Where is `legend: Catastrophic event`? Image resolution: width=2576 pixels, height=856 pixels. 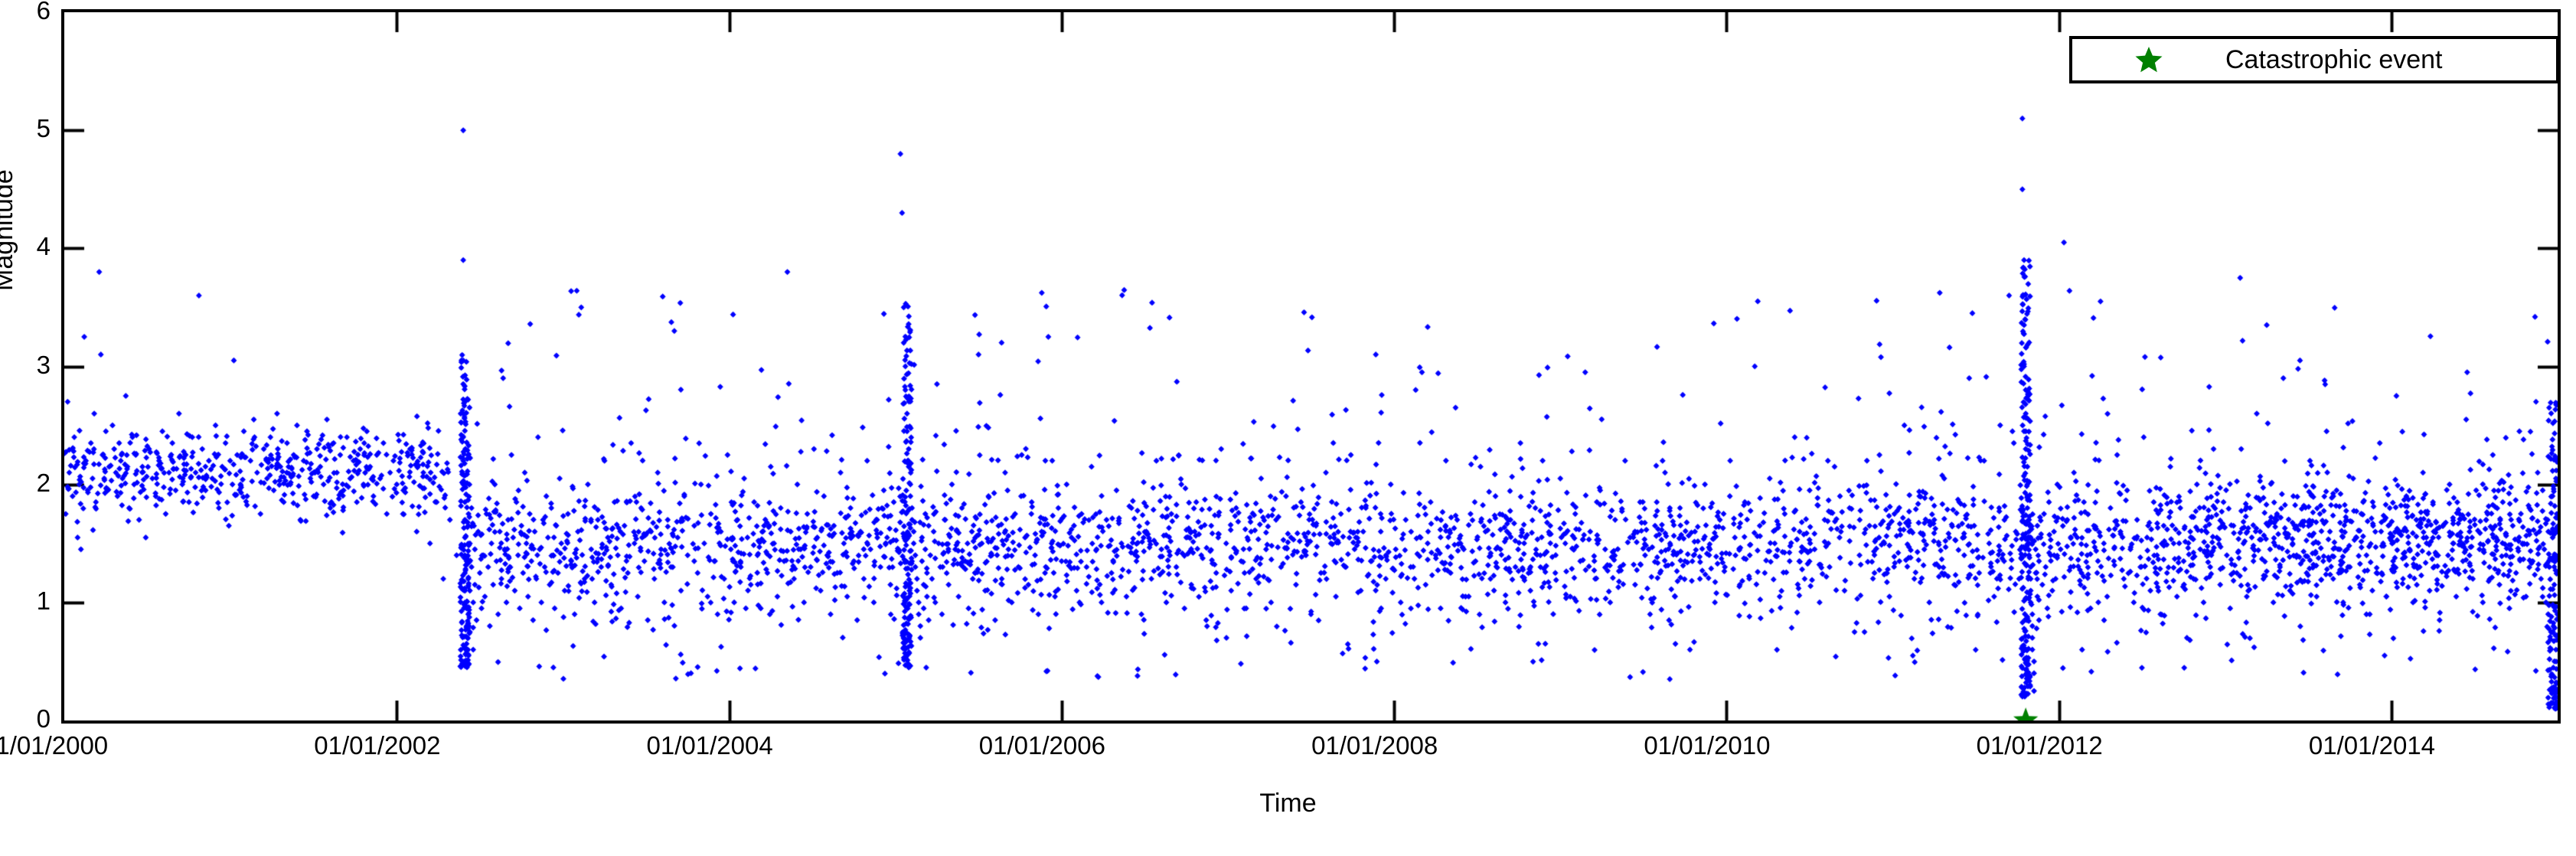
legend: Catastrophic event is located at coordinates (2314, 59).